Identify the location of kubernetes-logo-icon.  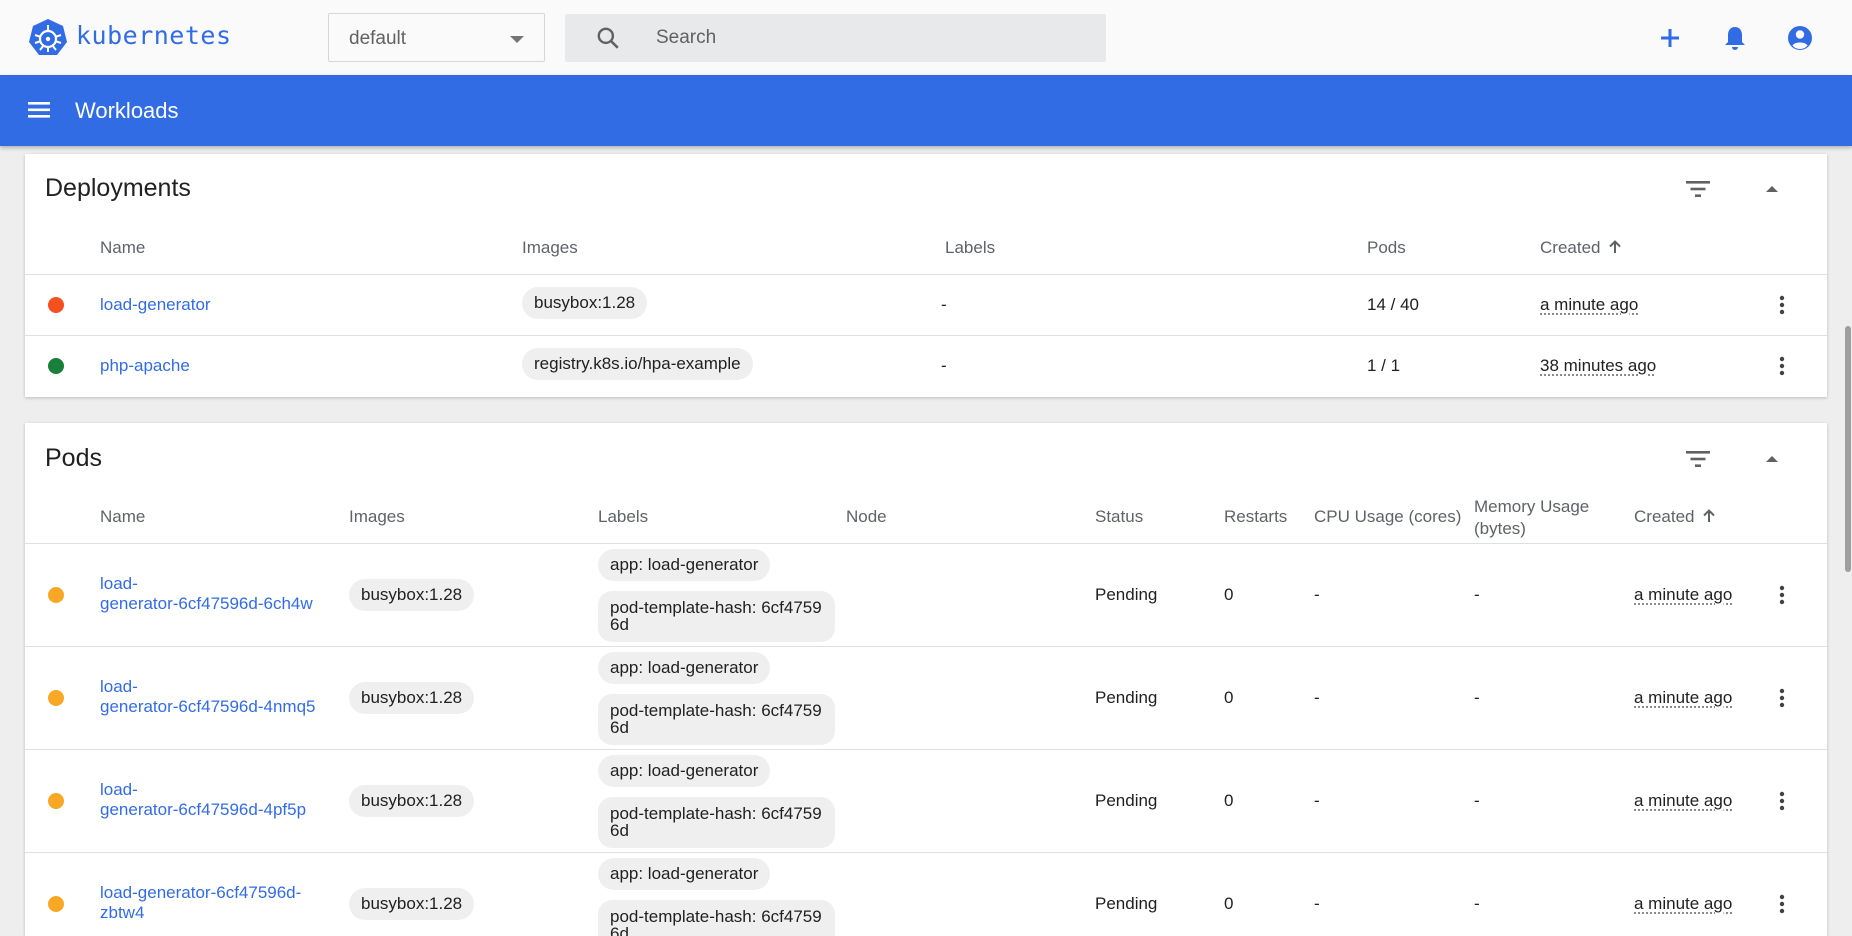
(48, 38).